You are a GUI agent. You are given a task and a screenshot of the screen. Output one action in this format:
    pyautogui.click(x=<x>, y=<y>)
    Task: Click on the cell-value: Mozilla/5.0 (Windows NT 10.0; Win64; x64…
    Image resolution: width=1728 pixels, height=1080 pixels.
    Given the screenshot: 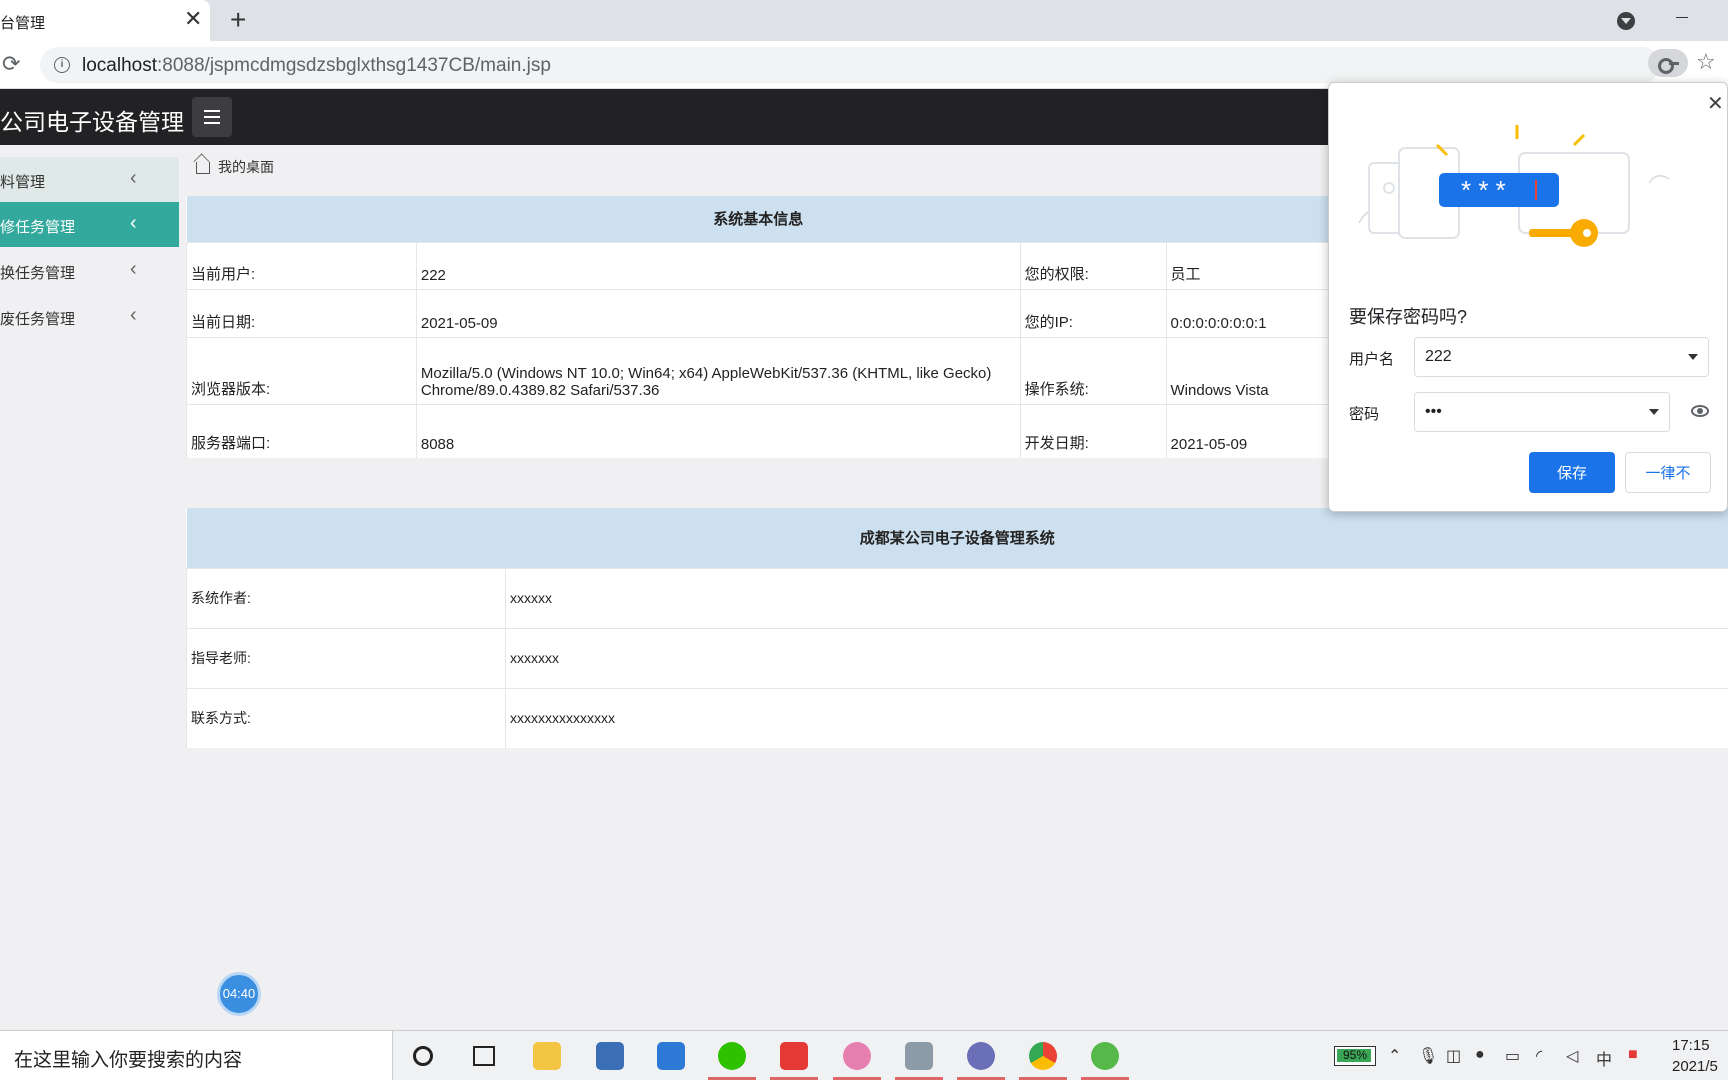 What is the action you would take?
    pyautogui.click(x=718, y=370)
    